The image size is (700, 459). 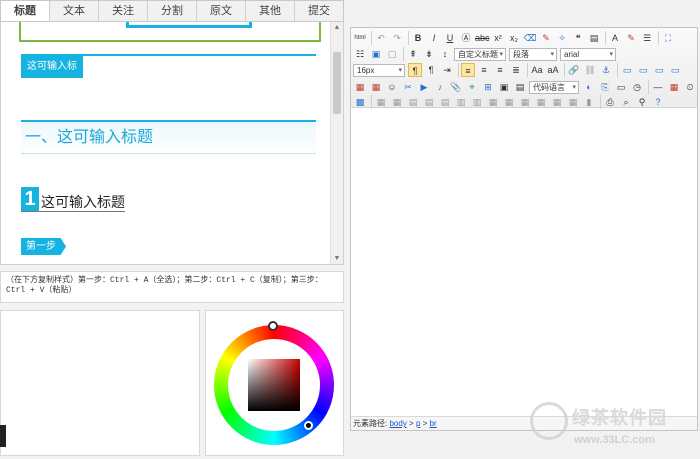 What do you see at coordinates (668, 38) in the screenshot?
I see `fullscreen-icon: ⛶` at bounding box center [668, 38].